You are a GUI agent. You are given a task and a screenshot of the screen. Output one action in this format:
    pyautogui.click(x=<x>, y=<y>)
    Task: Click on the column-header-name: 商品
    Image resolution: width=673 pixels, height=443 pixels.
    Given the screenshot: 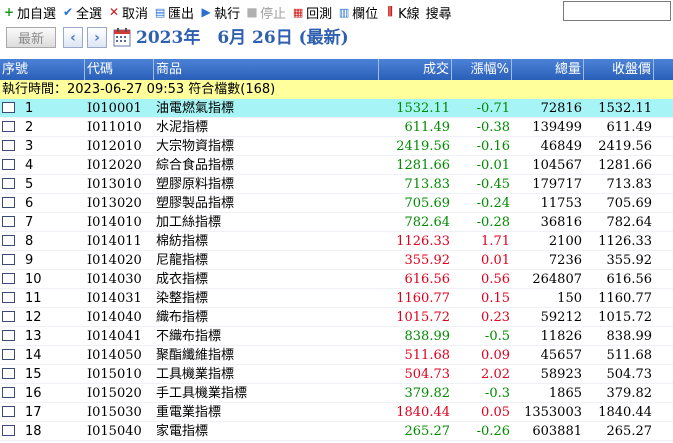 What is the action you would take?
    pyautogui.click(x=266, y=69)
    